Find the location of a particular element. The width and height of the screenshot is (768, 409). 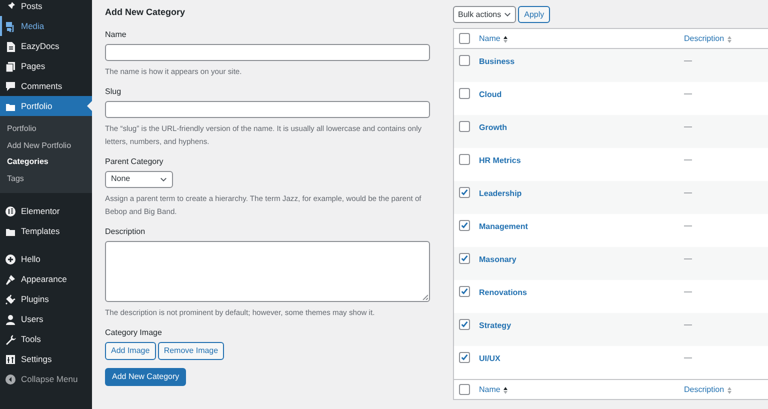

settings-icon is located at coordinates (10, 359).